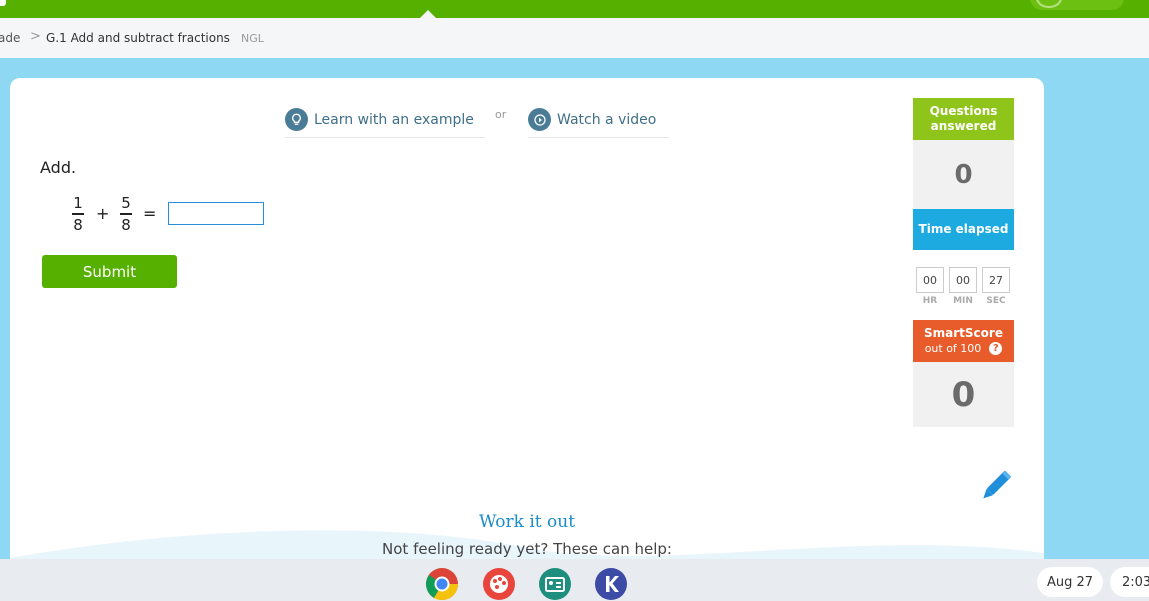 The height and width of the screenshot is (601, 1149). Describe the element at coordinates (252, 38) in the screenshot. I see `skill-code: NGL` at that location.